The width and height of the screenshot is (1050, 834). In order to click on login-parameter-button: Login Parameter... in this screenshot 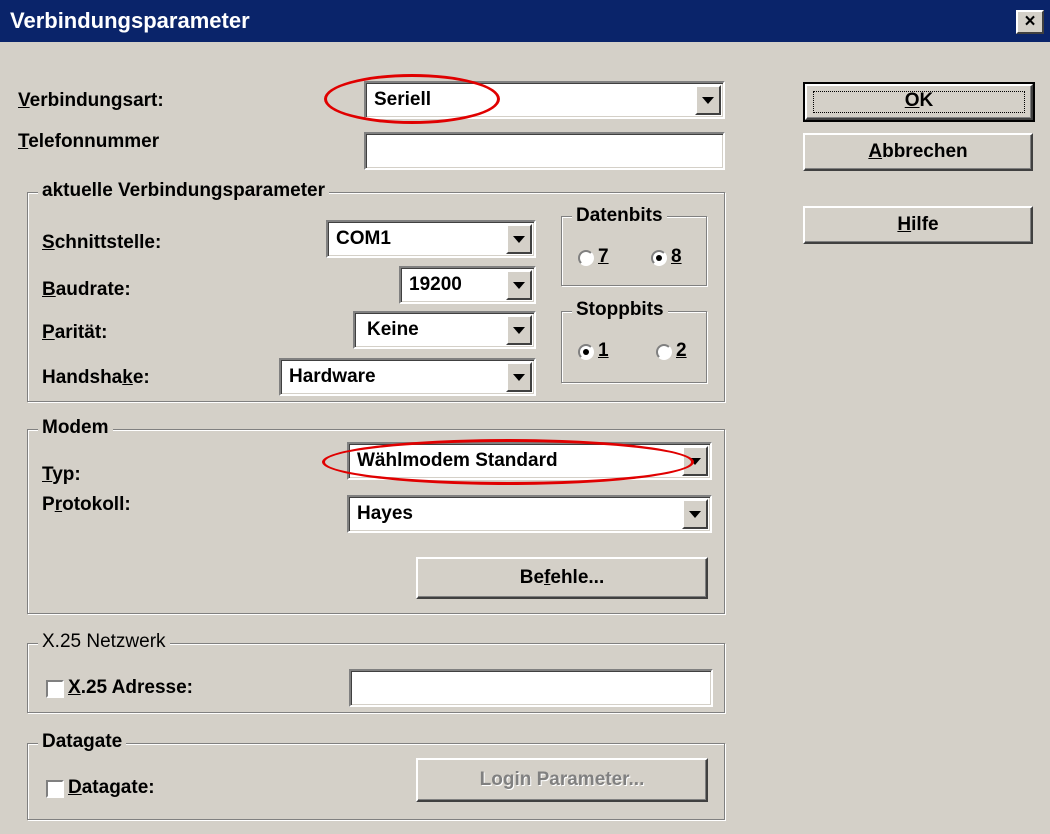, I will do `click(562, 780)`.